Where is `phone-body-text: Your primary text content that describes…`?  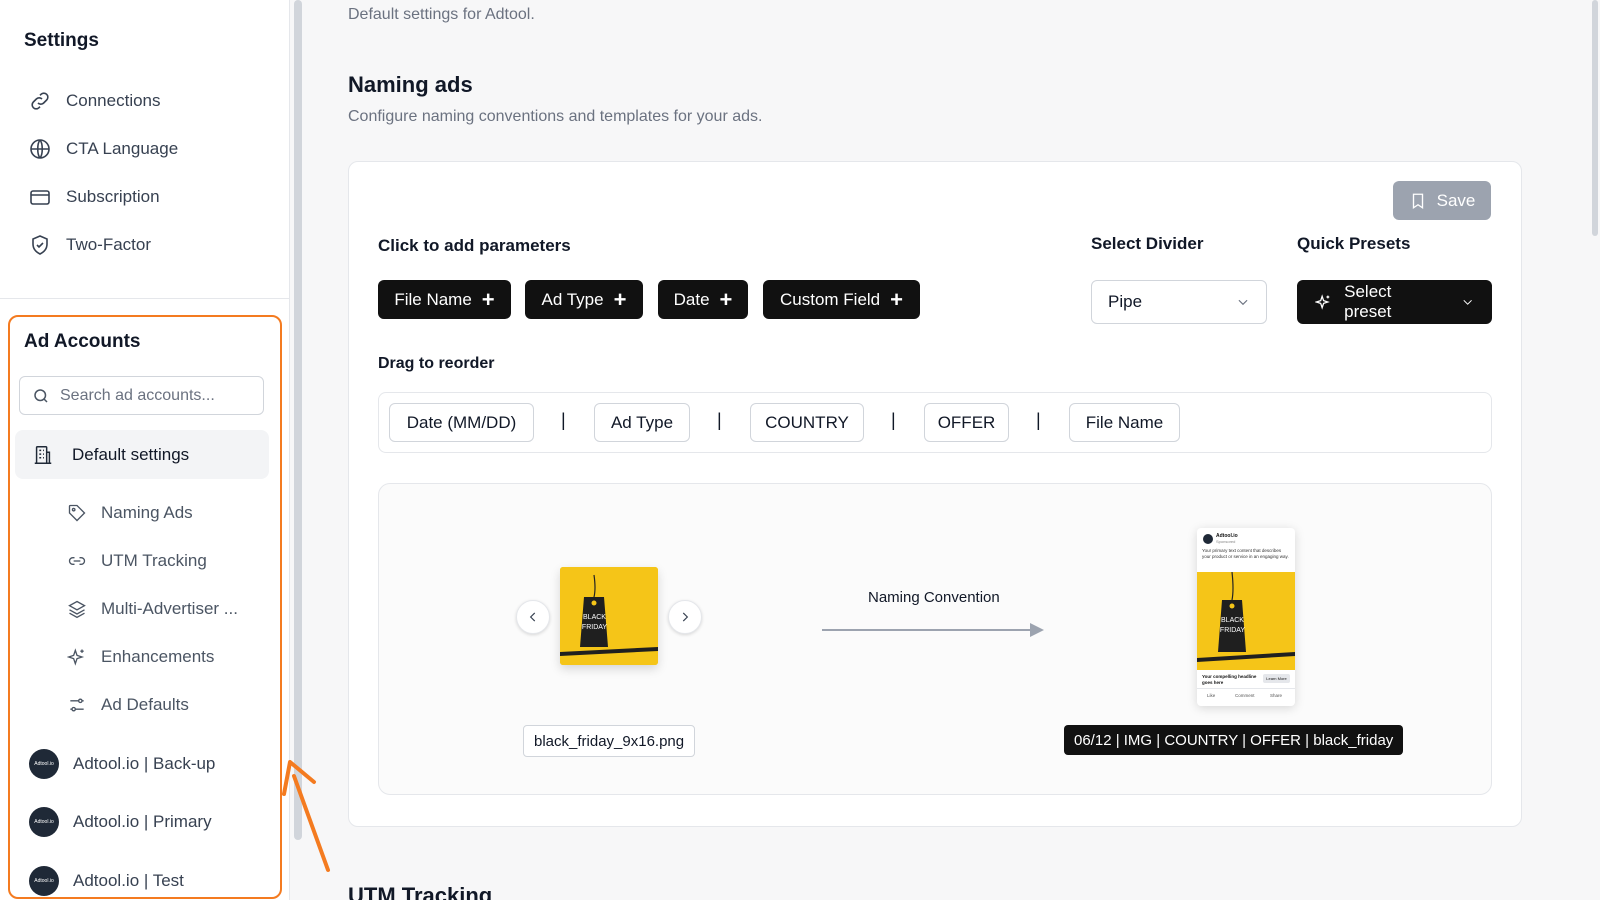 phone-body-text: Your primary text content that describes… is located at coordinates (1245, 553).